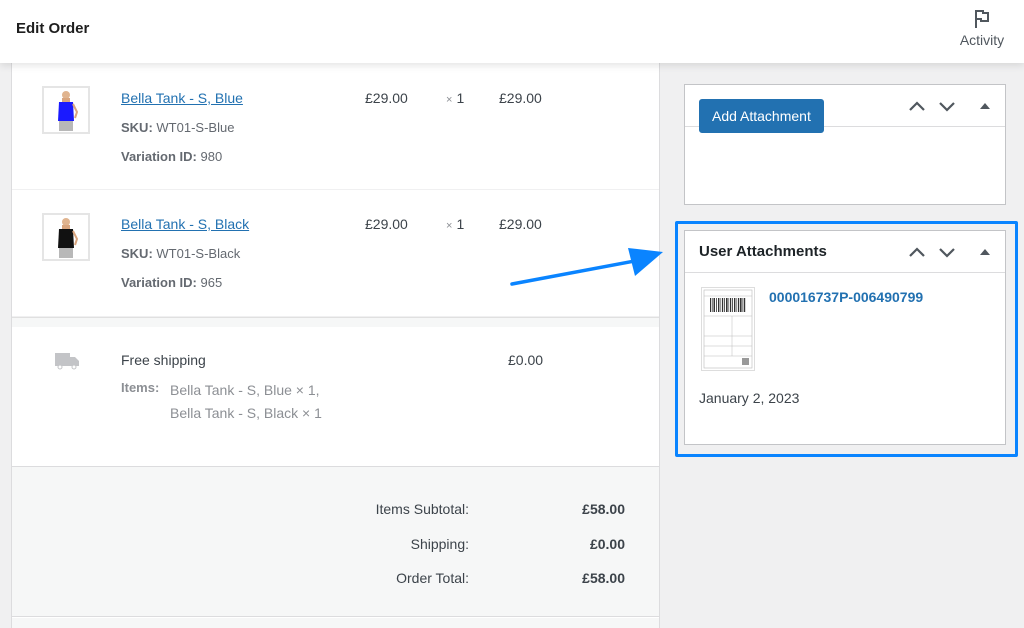 The width and height of the screenshot is (1024, 628). I want to click on shipping-label-image, so click(728, 329).